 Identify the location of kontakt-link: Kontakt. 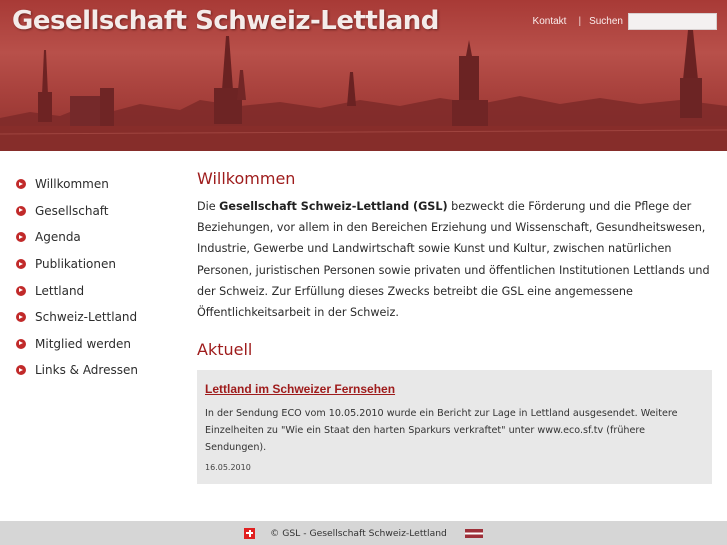
(550, 21).